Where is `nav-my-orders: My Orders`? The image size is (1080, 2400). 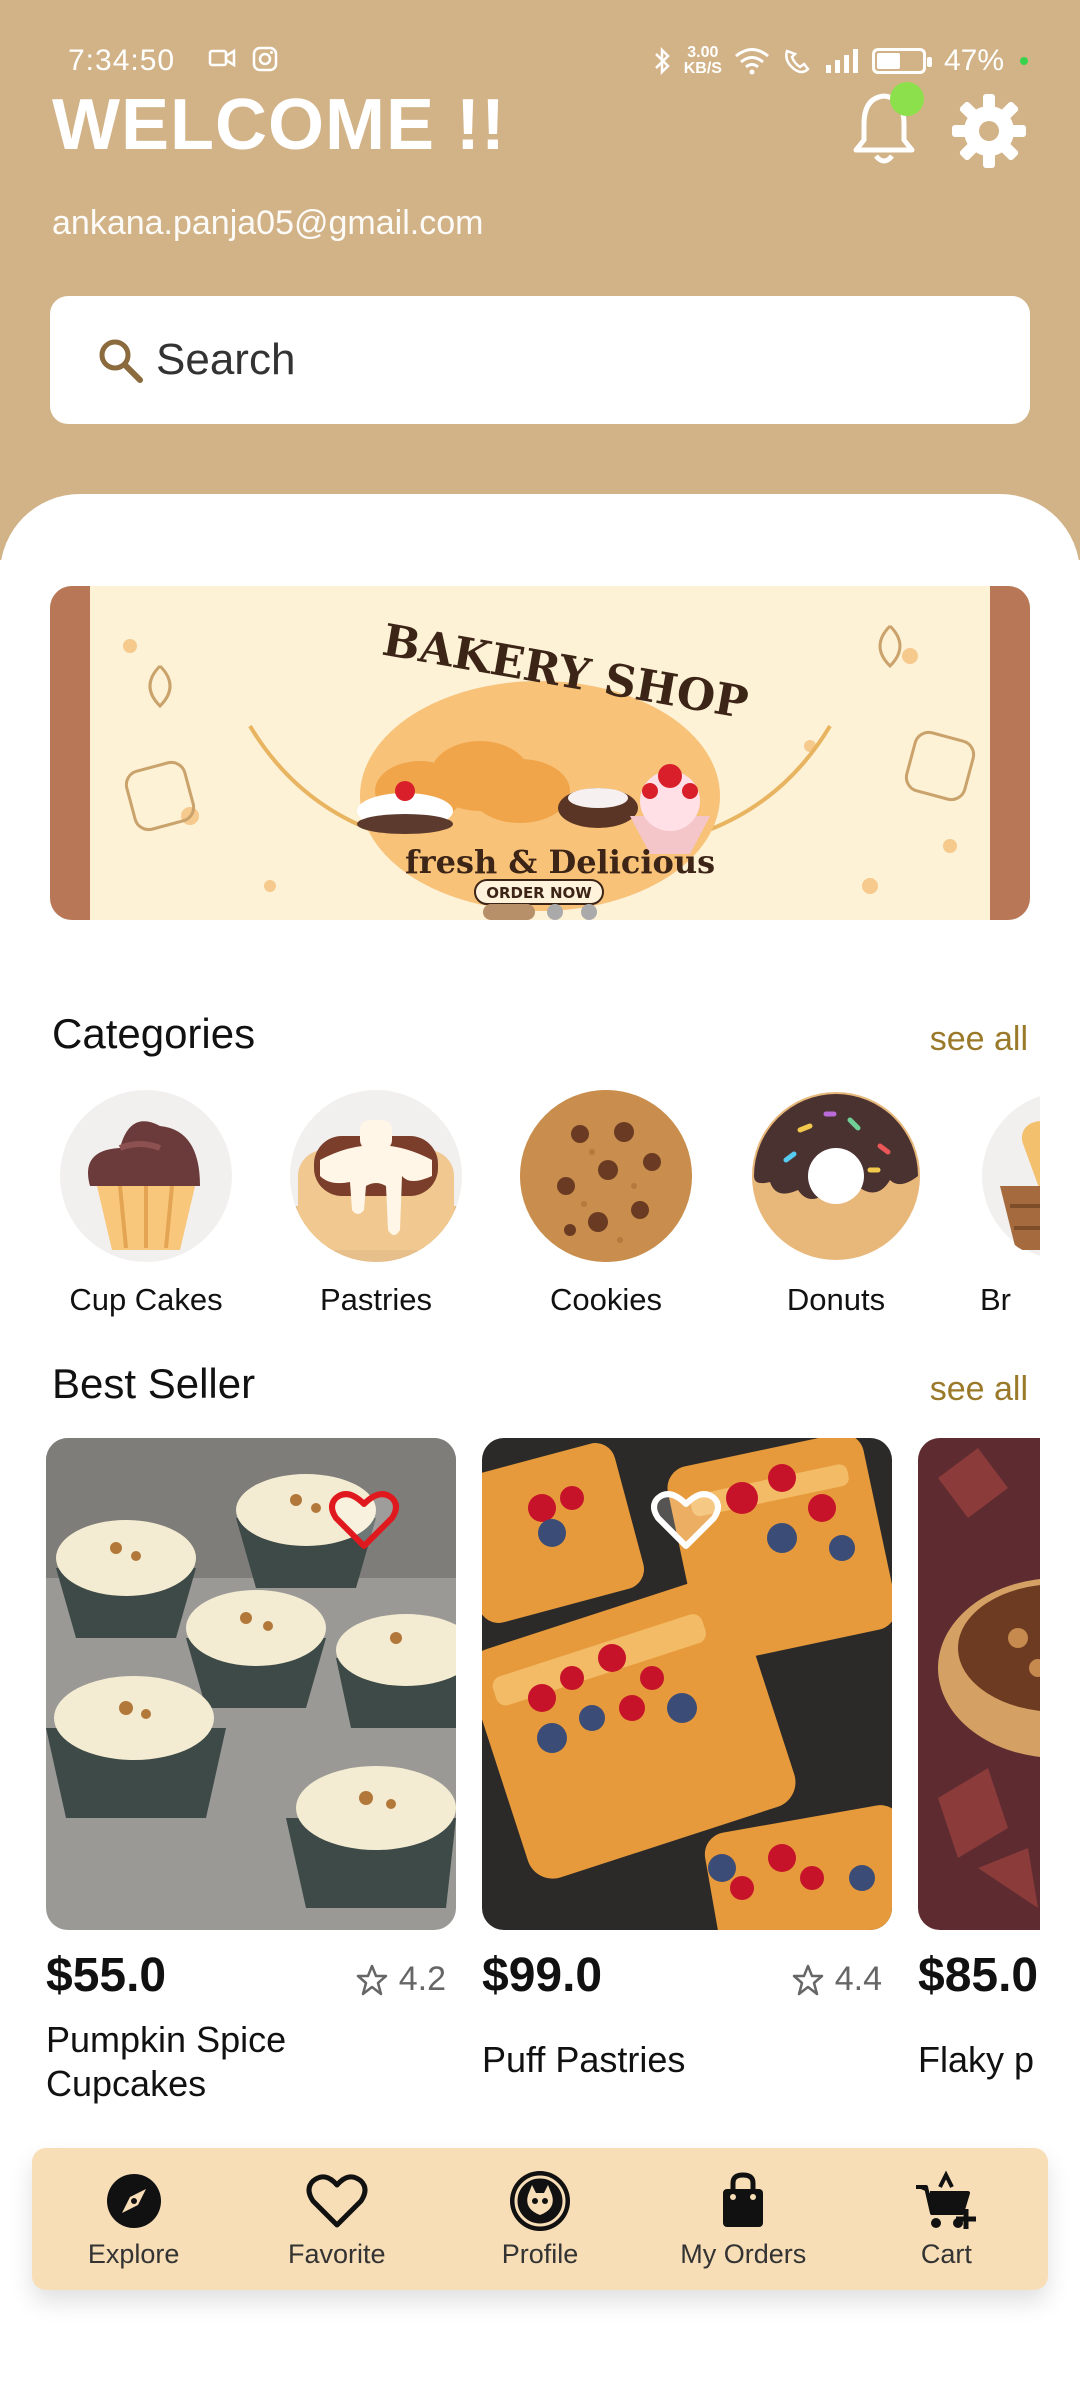
nav-my-orders: My Orders is located at coordinates (743, 2219).